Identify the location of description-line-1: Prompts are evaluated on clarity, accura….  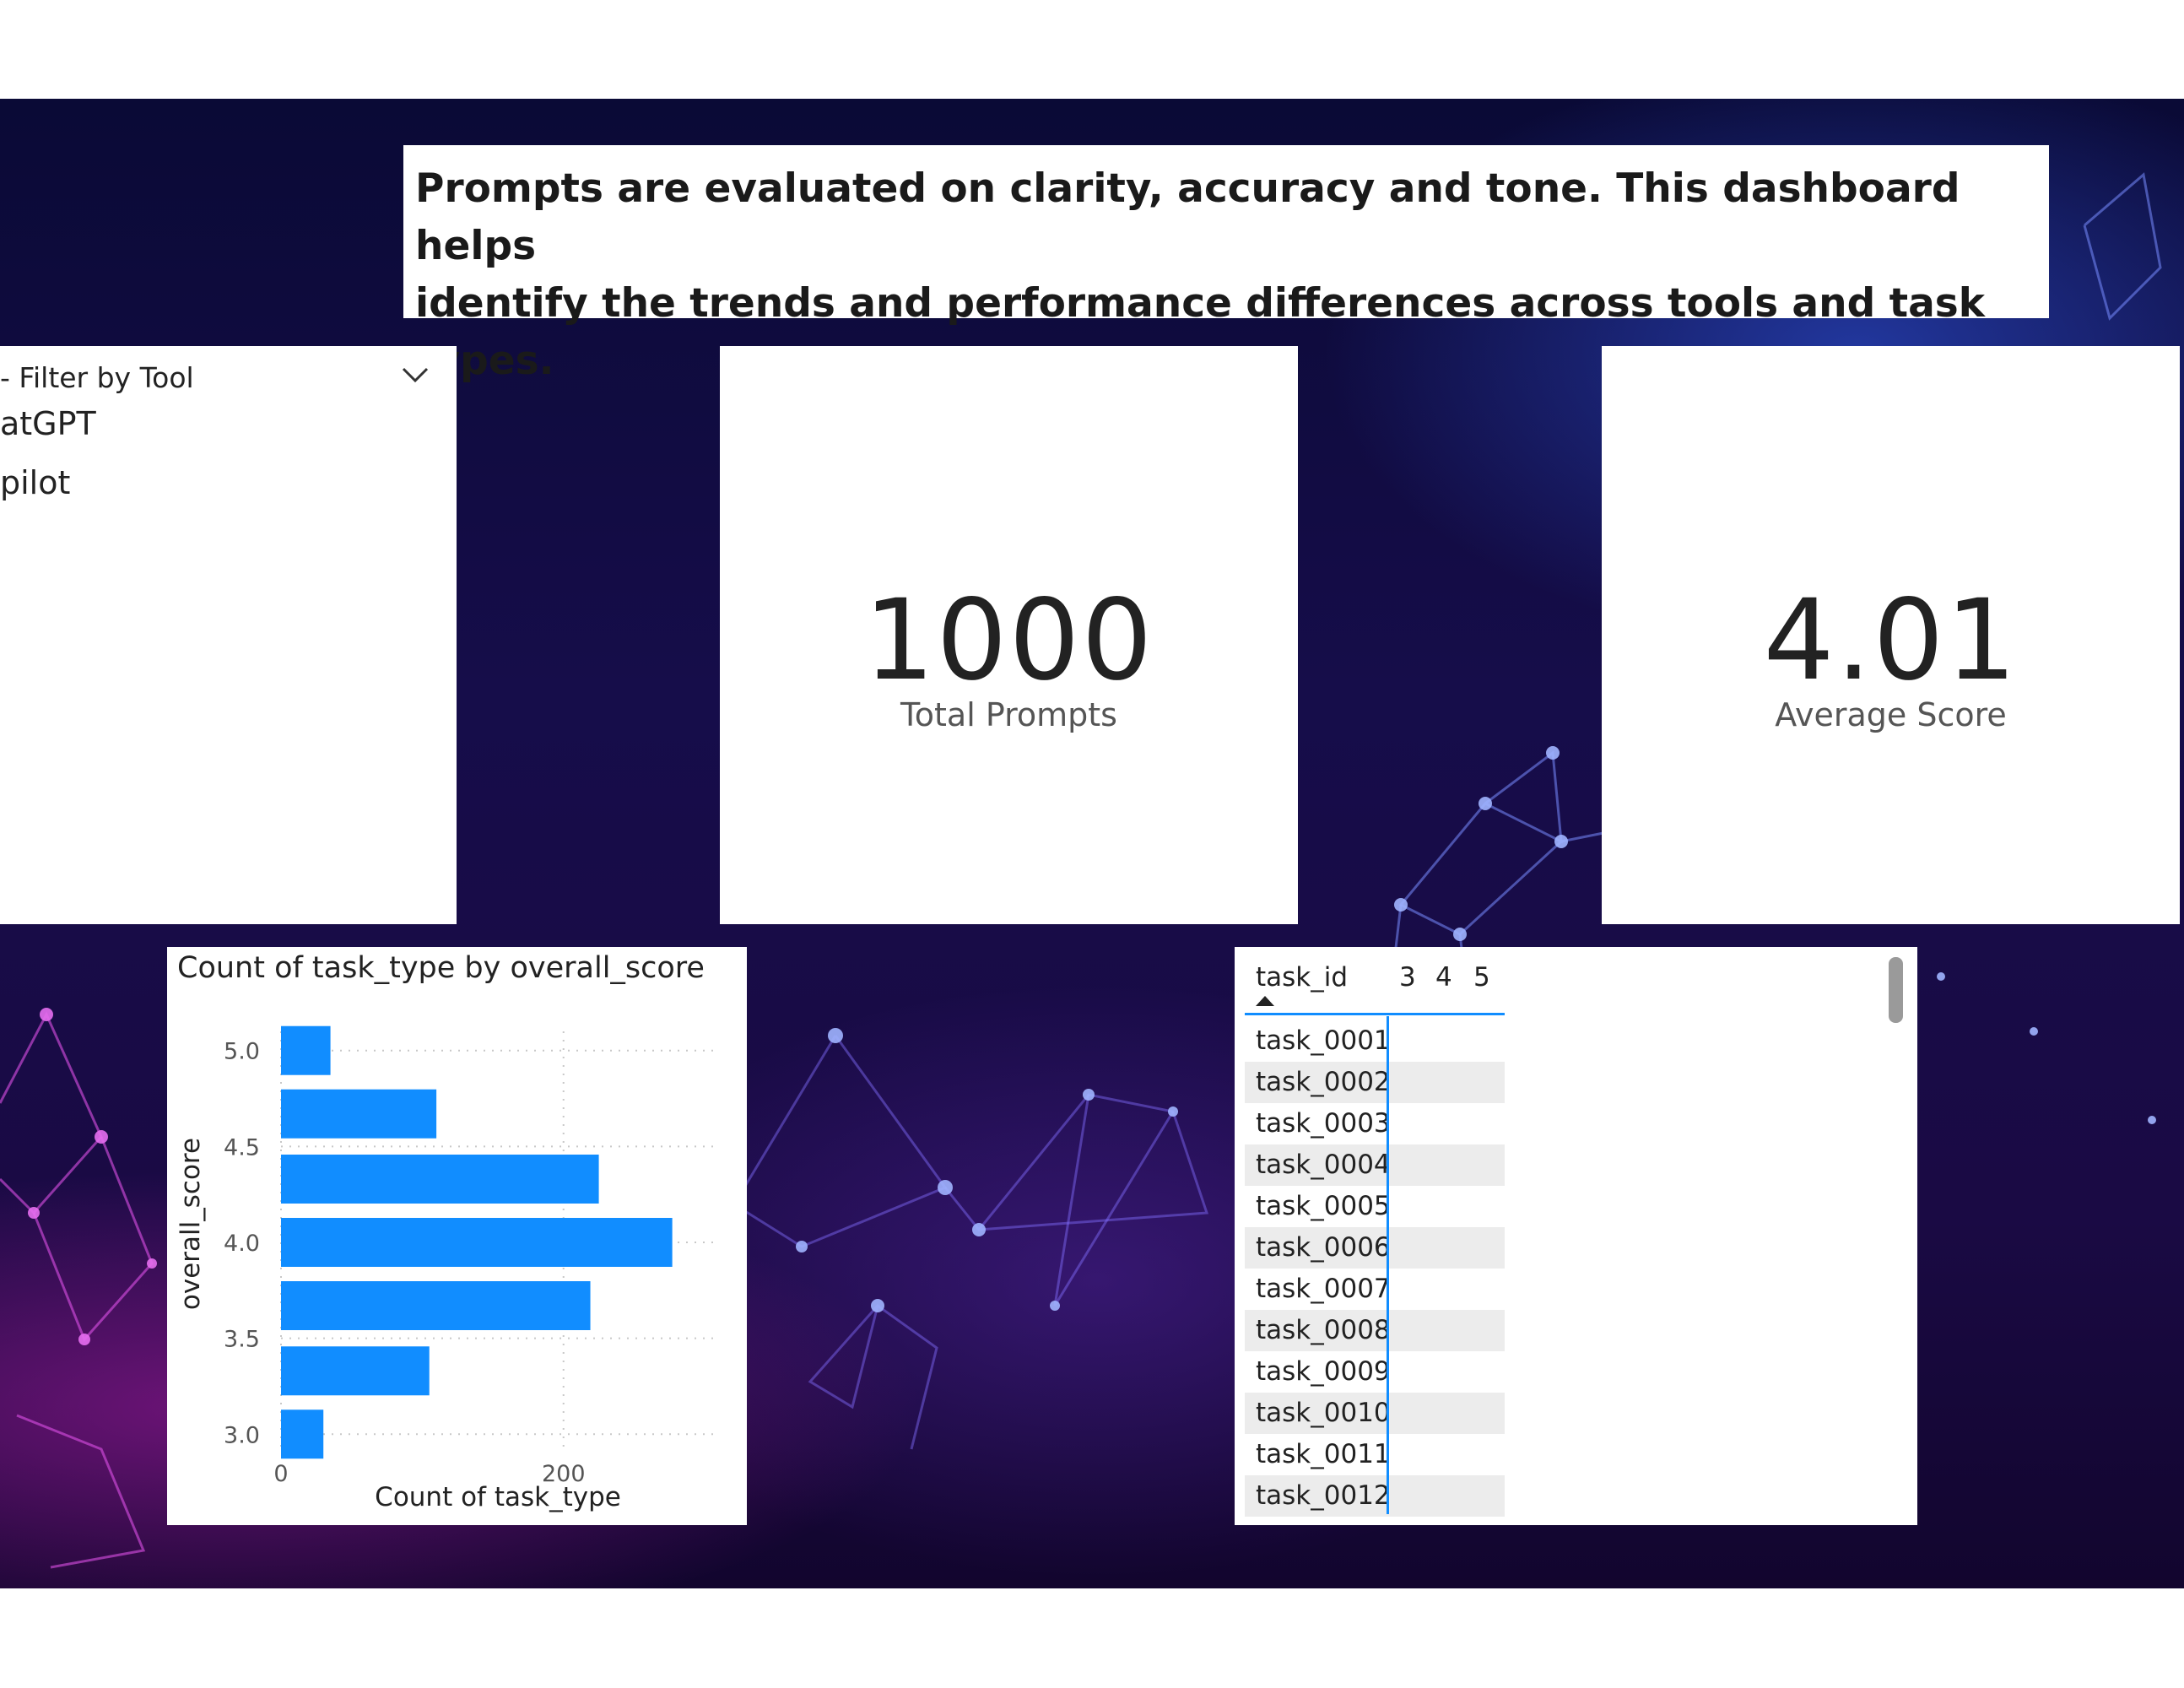
(1187, 217).